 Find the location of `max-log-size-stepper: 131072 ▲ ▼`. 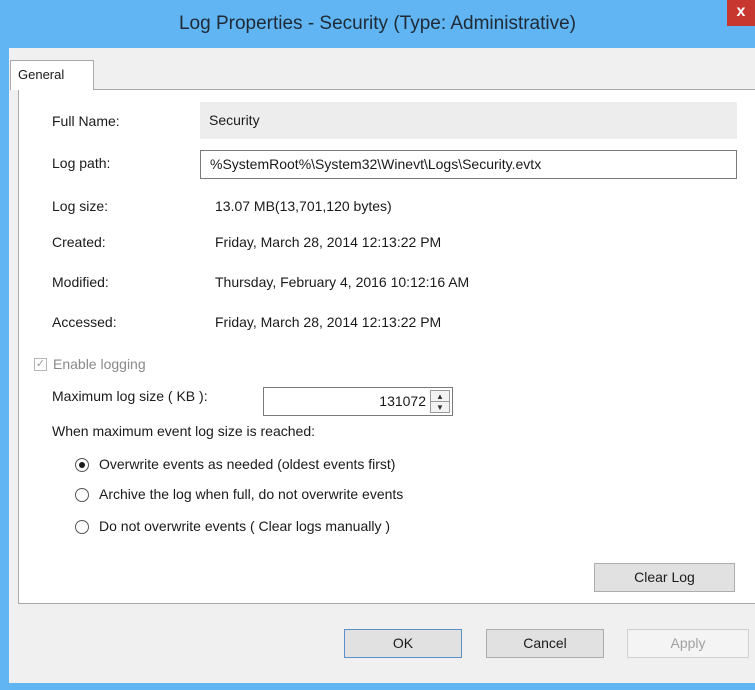

max-log-size-stepper: 131072 ▲ ▼ is located at coordinates (358, 401).